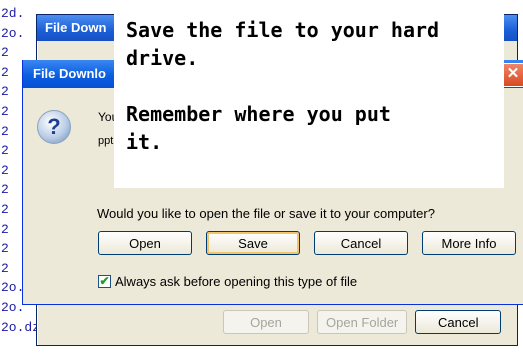 The height and width of the screenshot is (364, 523). What do you see at coordinates (258, 114) in the screenshot?
I see `instruction-line-3: Remember where you put` at bounding box center [258, 114].